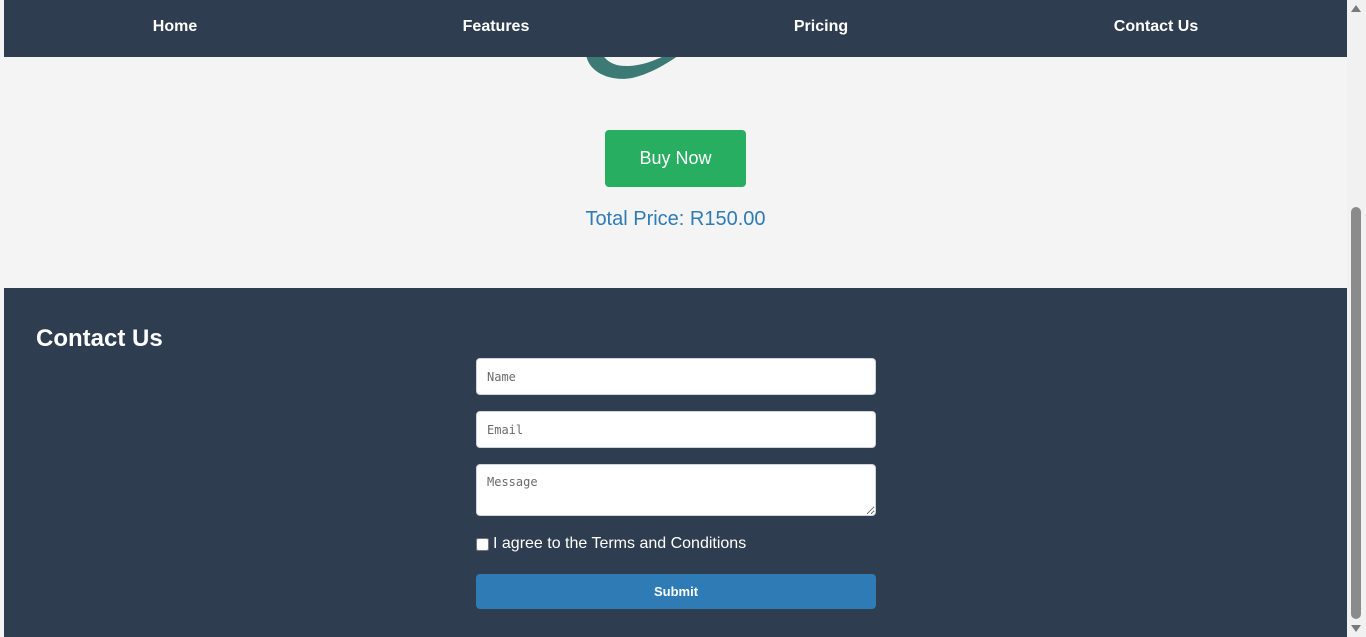  What do you see at coordinates (175, 27) in the screenshot?
I see `nav-home-link: Home` at bounding box center [175, 27].